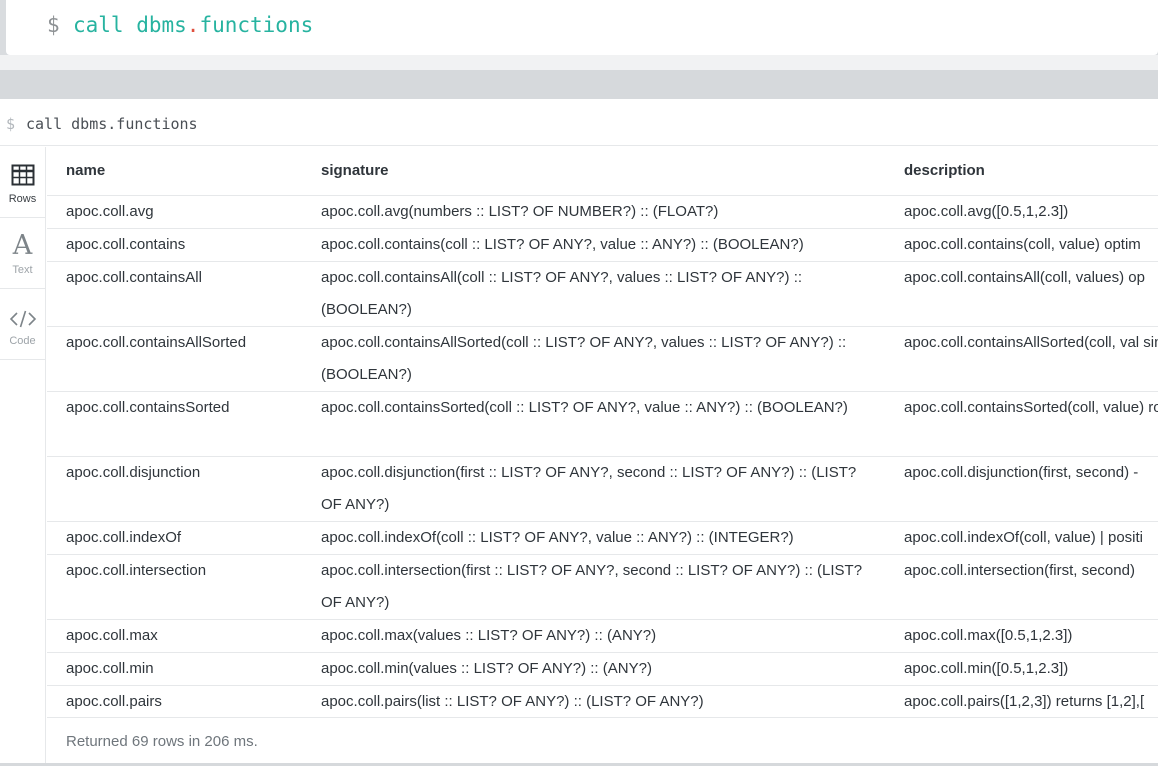 Image resolution: width=1158 pixels, height=766 pixels. What do you see at coordinates (582, 27) in the screenshot?
I see `query-editor: $ call dbms.functions` at bounding box center [582, 27].